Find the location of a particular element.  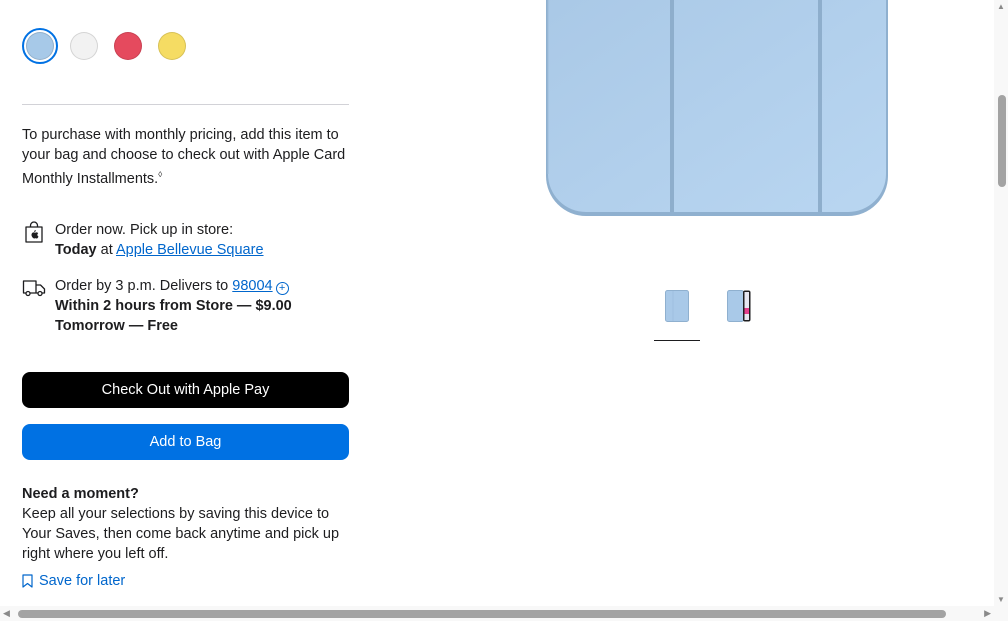

scroll-left-icon: ◀ is located at coordinates (6, 613).